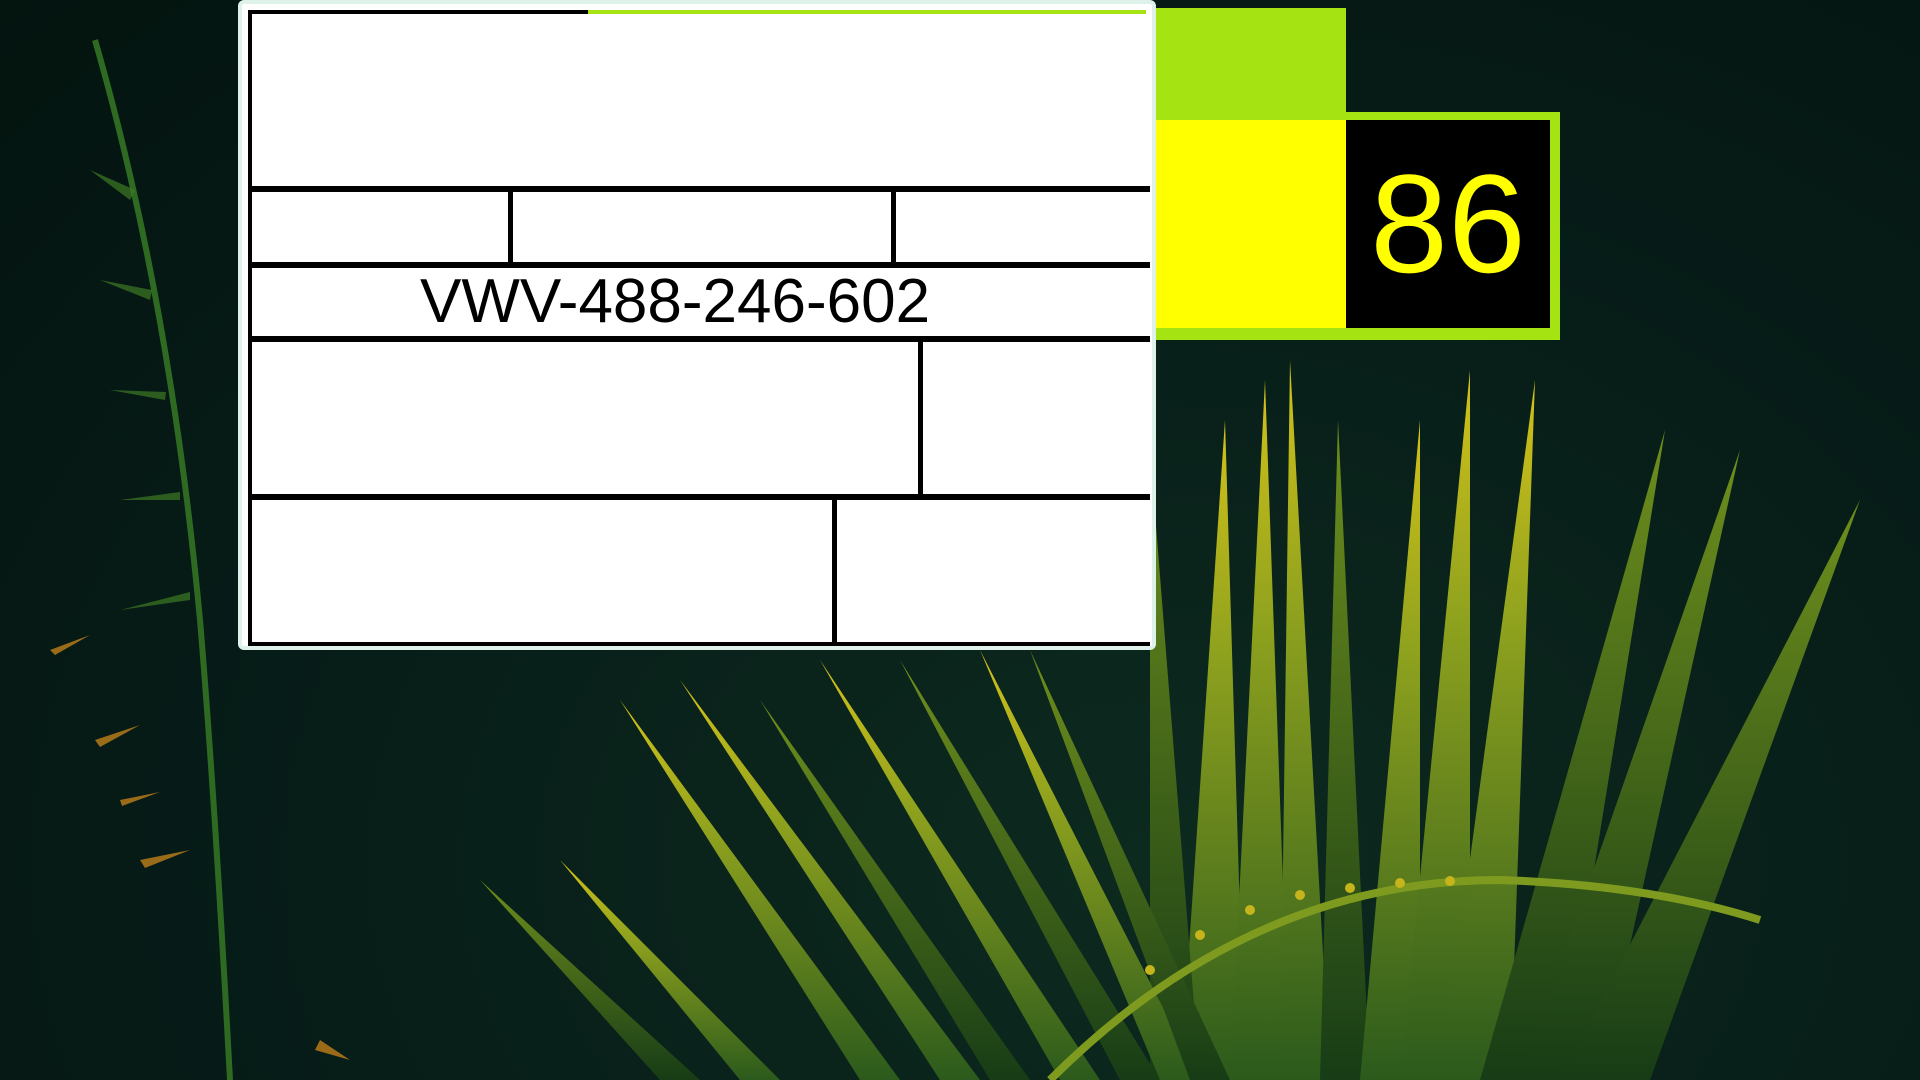  I want to click on score-label-box: D, so click(1248, 224).